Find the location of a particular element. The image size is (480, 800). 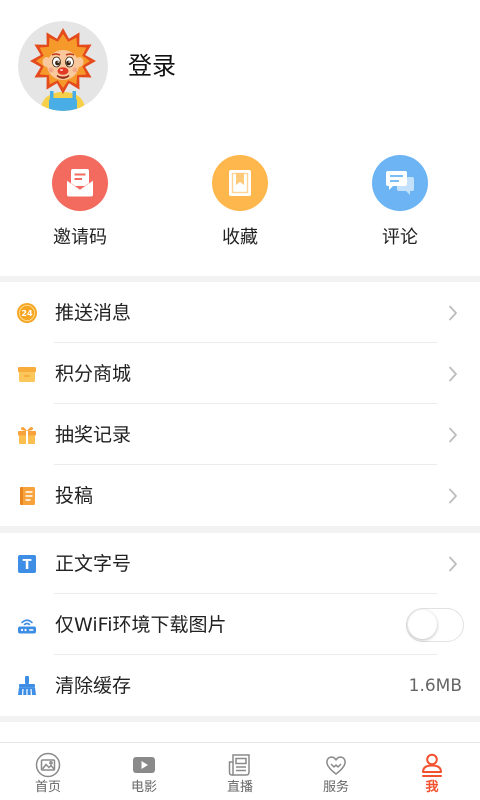

wifi-only-images-toggle is located at coordinates (435, 624).